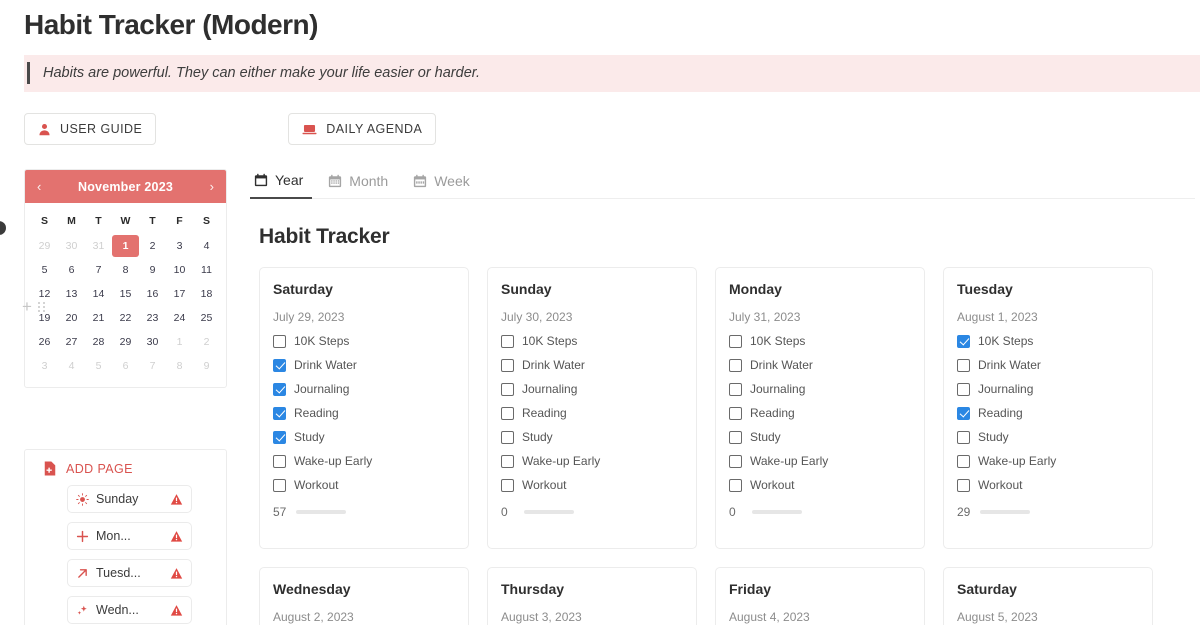  What do you see at coordinates (206, 318) in the screenshot?
I see `calendar-day: 25` at bounding box center [206, 318].